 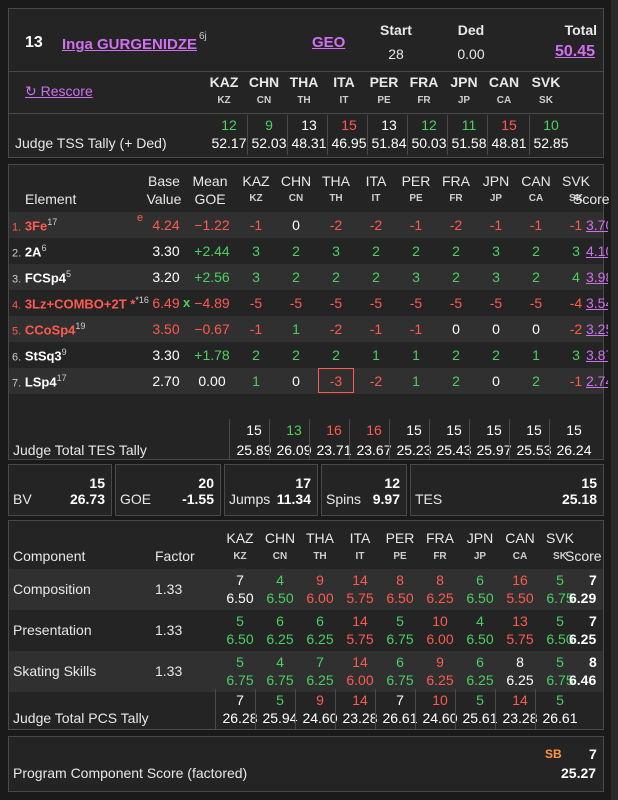 What do you see at coordinates (597, 329) in the screenshot?
I see `element-score-link: 3.25` at bounding box center [597, 329].